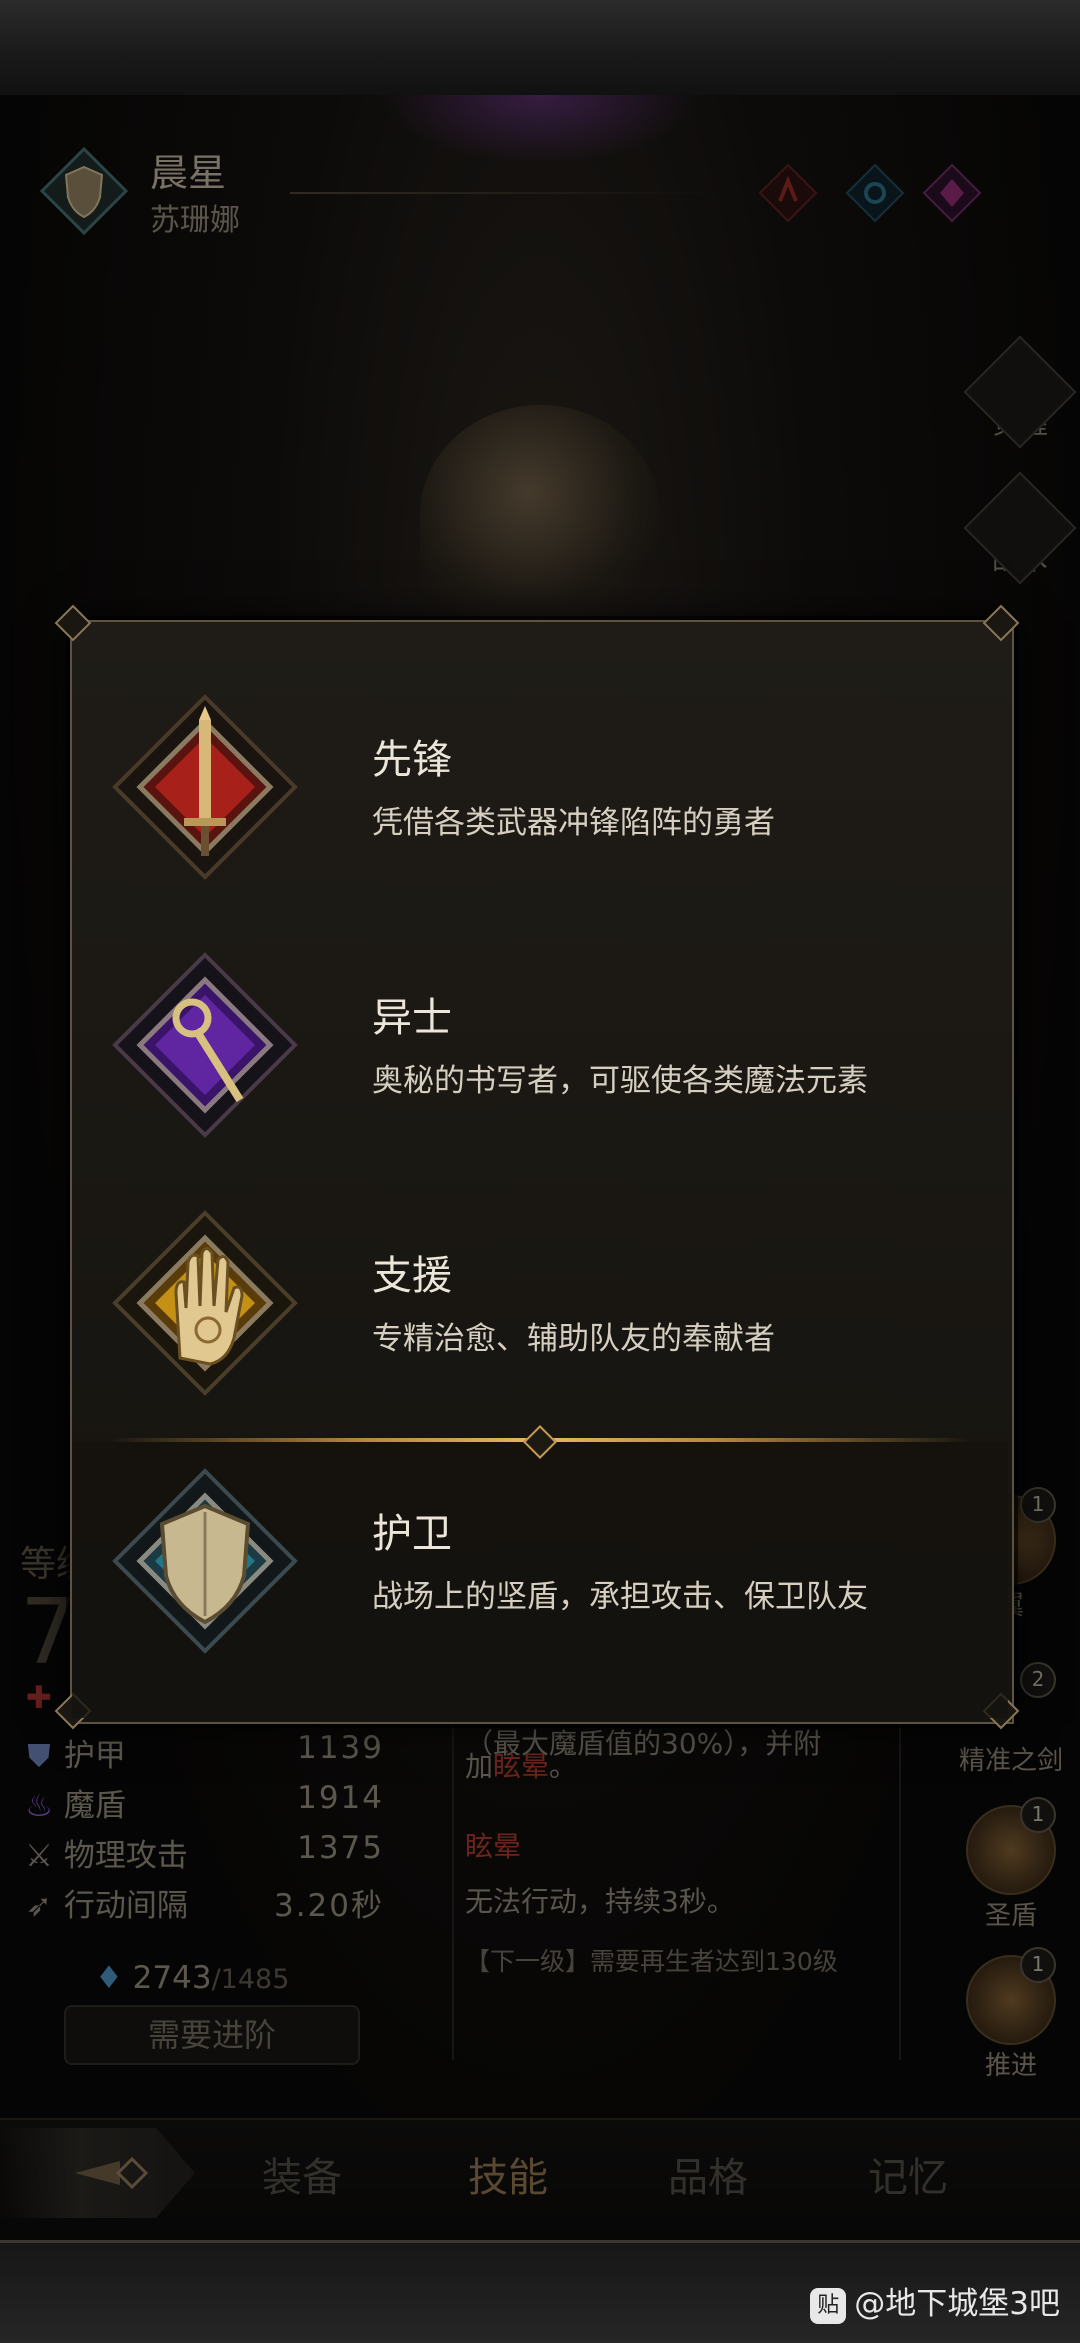  I want to click on watermark: 贴 @地下城堡3吧, so click(935, 2301).